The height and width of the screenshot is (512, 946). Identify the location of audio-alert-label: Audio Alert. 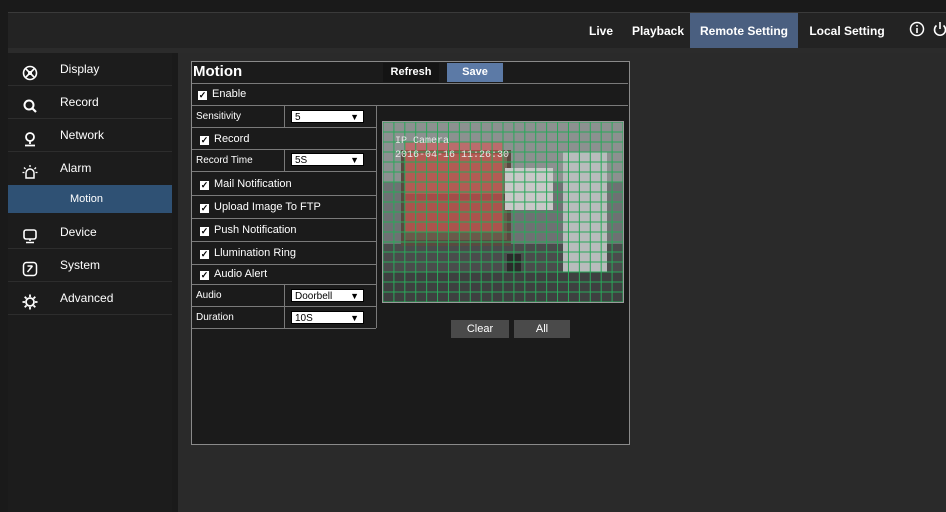
(241, 274).